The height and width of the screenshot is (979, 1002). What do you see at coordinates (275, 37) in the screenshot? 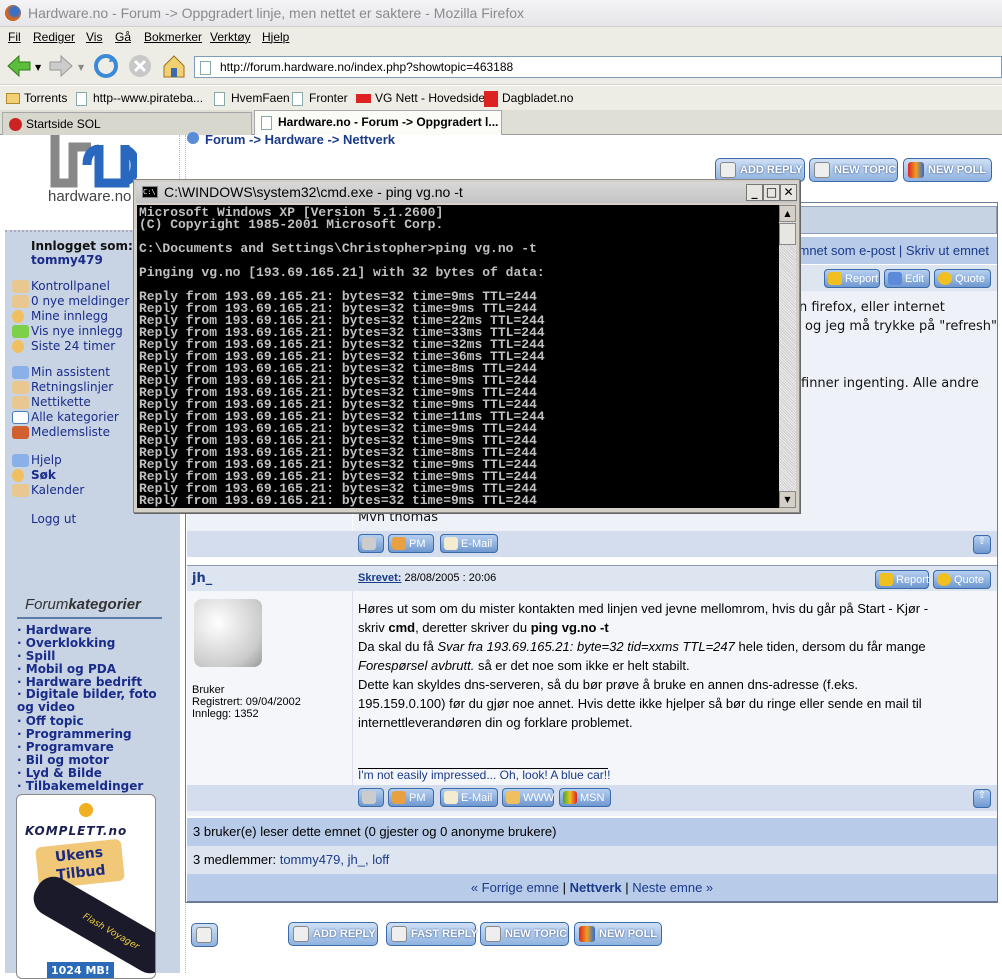
I see `menu-hjelp: Hjelp` at bounding box center [275, 37].